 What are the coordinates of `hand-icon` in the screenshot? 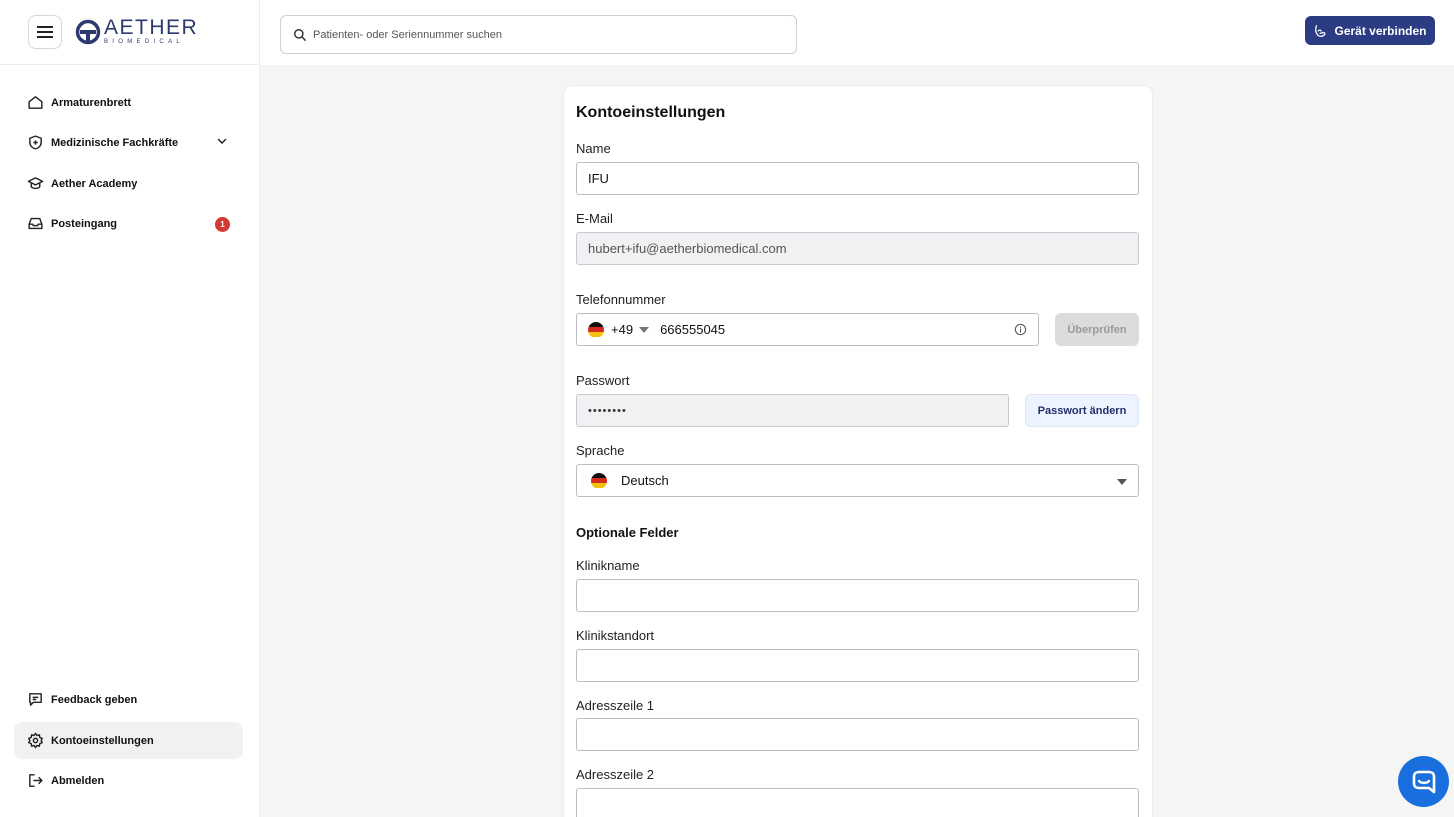 It's located at (1320, 31).